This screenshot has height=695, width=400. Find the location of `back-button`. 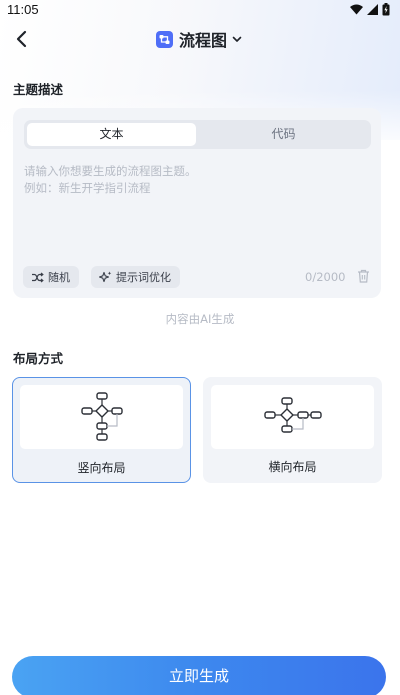

back-button is located at coordinates (23, 39).